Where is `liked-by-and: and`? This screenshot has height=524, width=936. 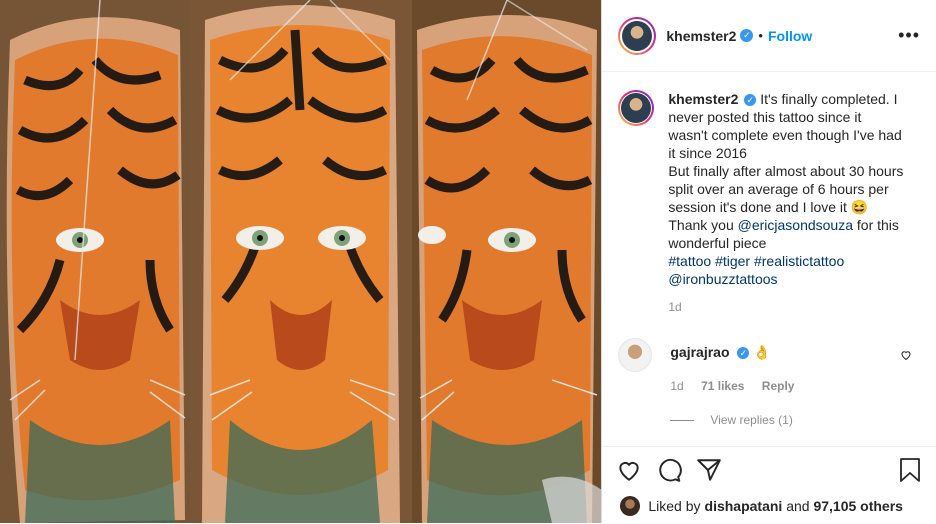
liked-by-and: and is located at coordinates (798, 506).